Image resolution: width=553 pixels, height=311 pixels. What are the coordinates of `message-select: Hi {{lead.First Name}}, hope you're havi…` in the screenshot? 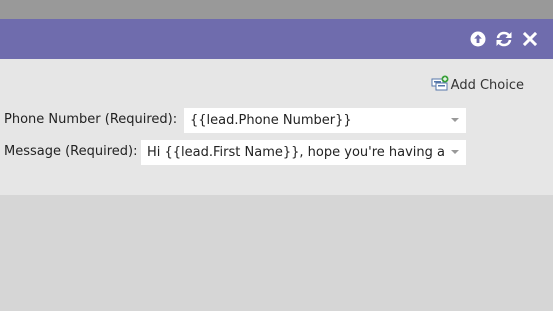 It's located at (303, 152).